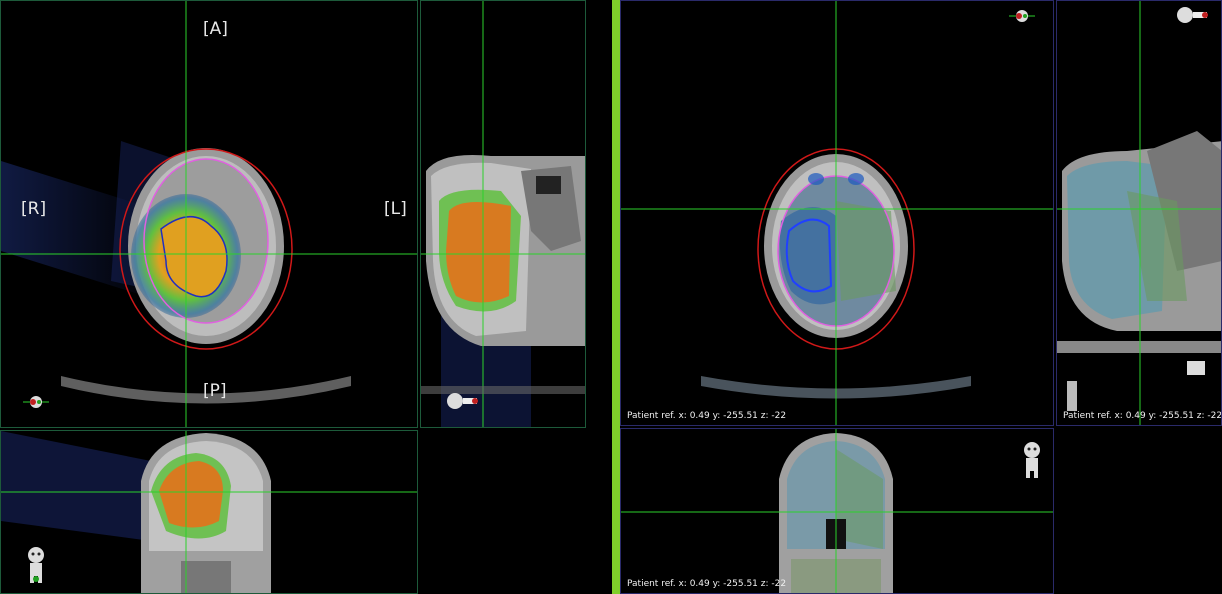 This screenshot has height=594, width=1222. What do you see at coordinates (616, 297) in the screenshot?
I see `panel-divider` at bounding box center [616, 297].